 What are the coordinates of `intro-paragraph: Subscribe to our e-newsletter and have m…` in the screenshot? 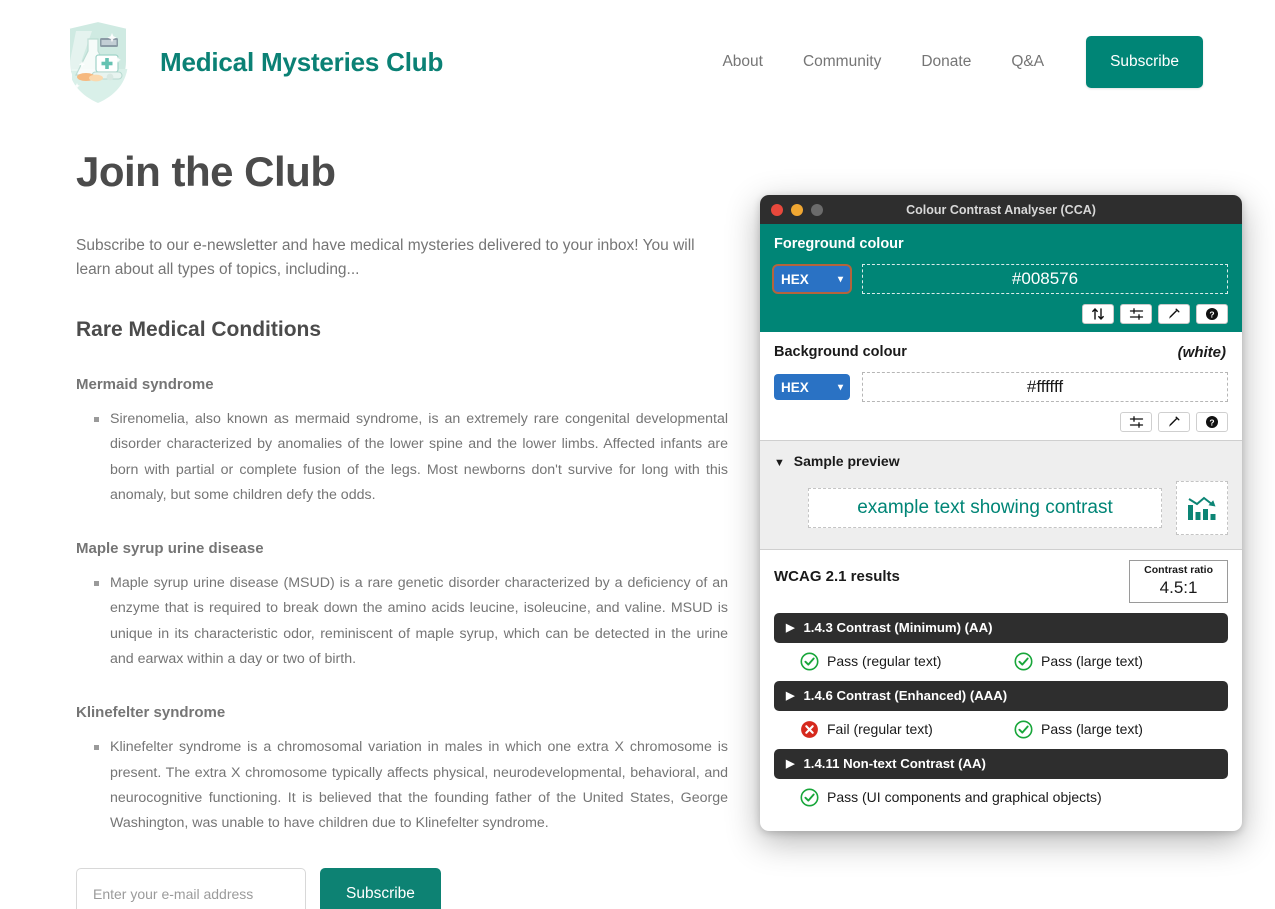 It's located at (385, 258).